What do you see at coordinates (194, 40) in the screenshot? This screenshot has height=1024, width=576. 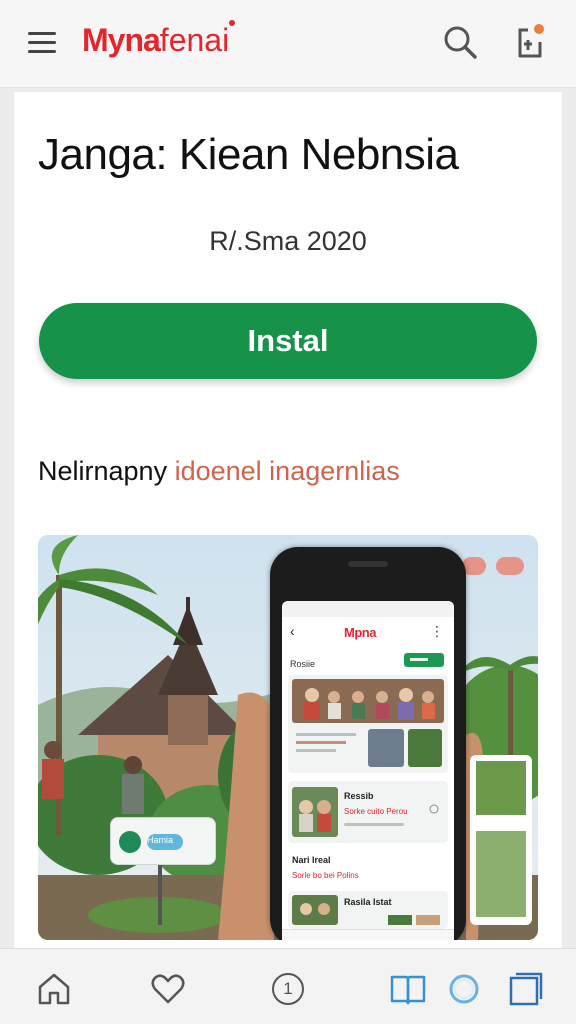 I see `logo-rest-text: fenai` at bounding box center [194, 40].